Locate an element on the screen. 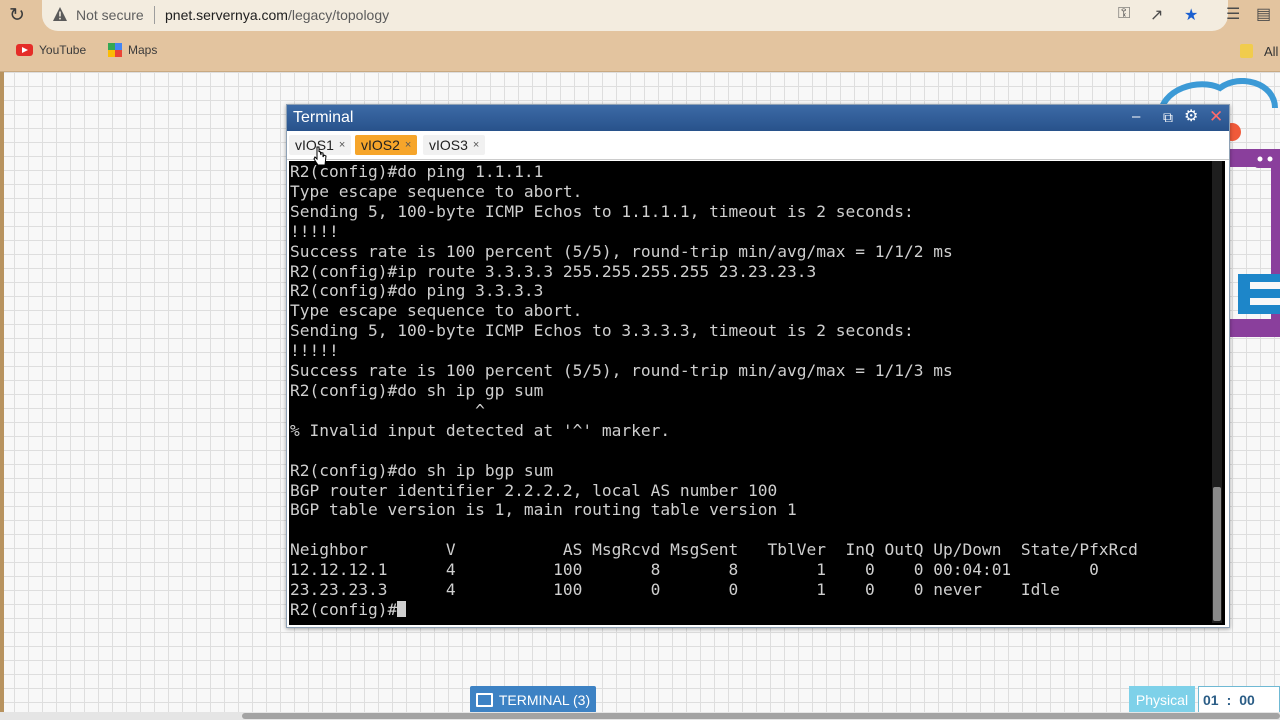  terminal-line: R2(config)#do ping 1.1.1.1 is located at coordinates (417, 171).